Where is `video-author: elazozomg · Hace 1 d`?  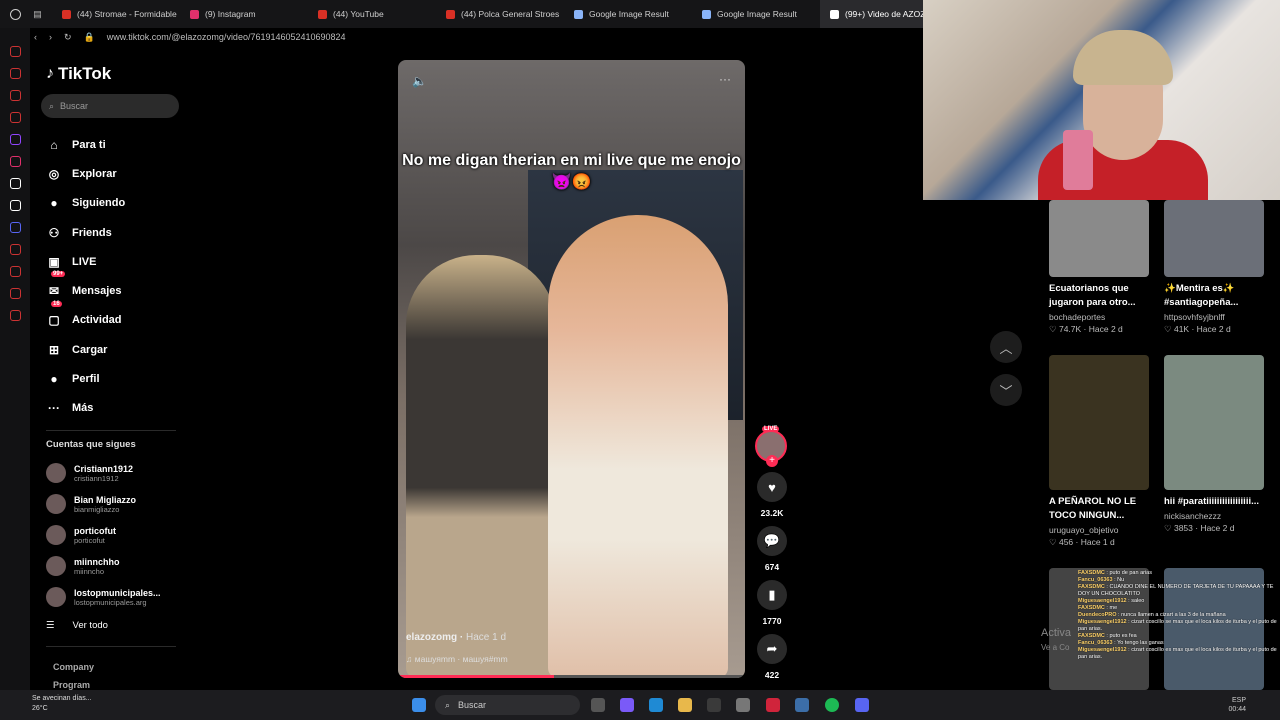 video-author: elazozomg · Hace 1 d is located at coordinates (456, 637).